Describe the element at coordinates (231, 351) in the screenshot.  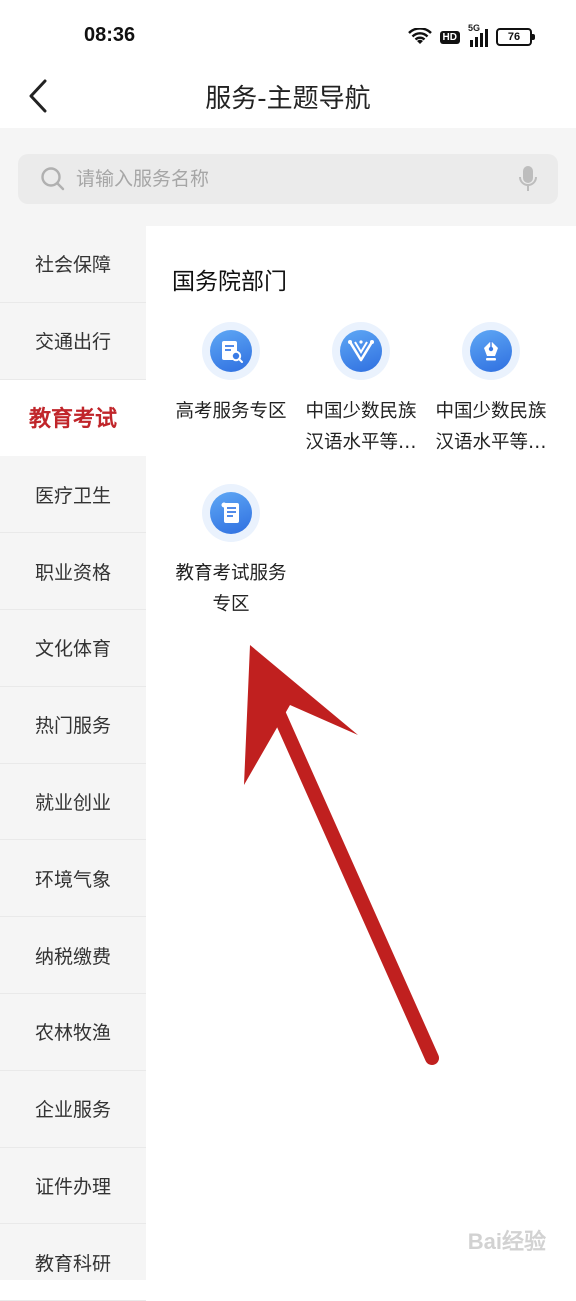
I see `gaokao-icon` at that location.